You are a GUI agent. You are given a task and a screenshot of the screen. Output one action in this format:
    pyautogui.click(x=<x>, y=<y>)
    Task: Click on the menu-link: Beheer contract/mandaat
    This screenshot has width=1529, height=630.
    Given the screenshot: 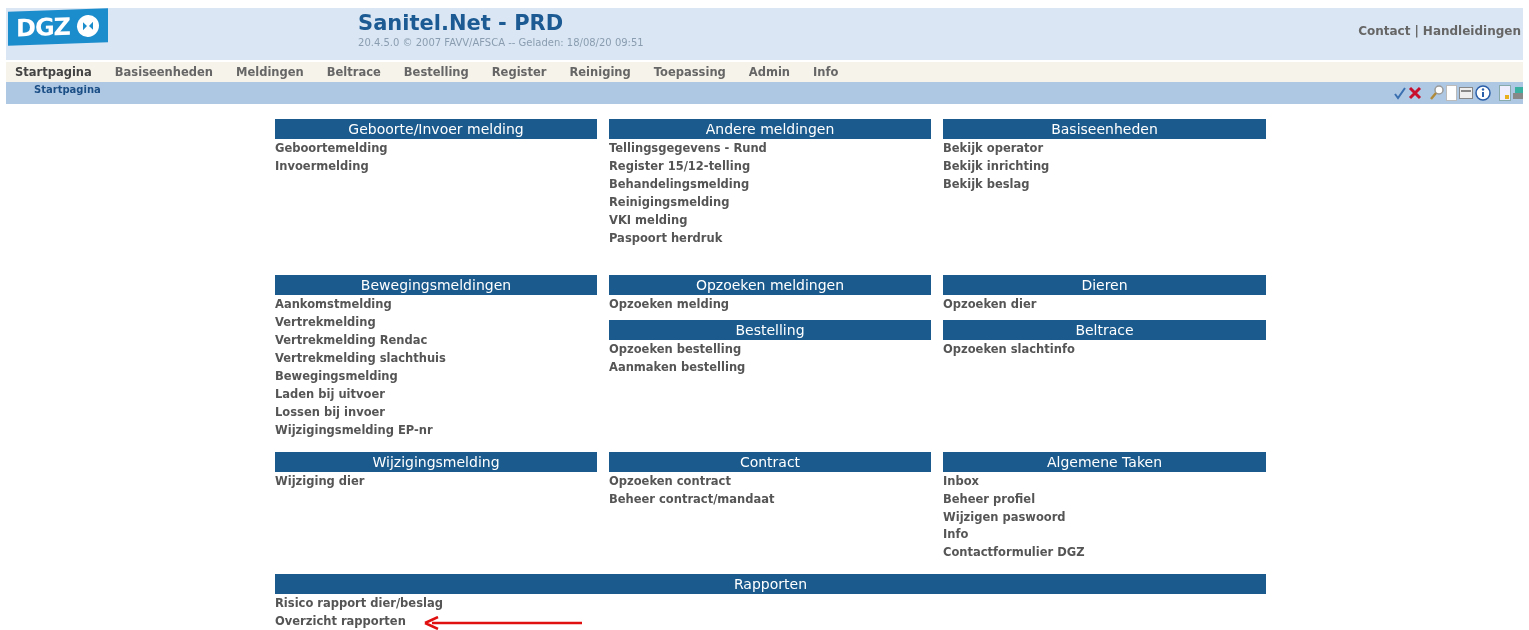 What is the action you would take?
    pyautogui.click(x=770, y=499)
    